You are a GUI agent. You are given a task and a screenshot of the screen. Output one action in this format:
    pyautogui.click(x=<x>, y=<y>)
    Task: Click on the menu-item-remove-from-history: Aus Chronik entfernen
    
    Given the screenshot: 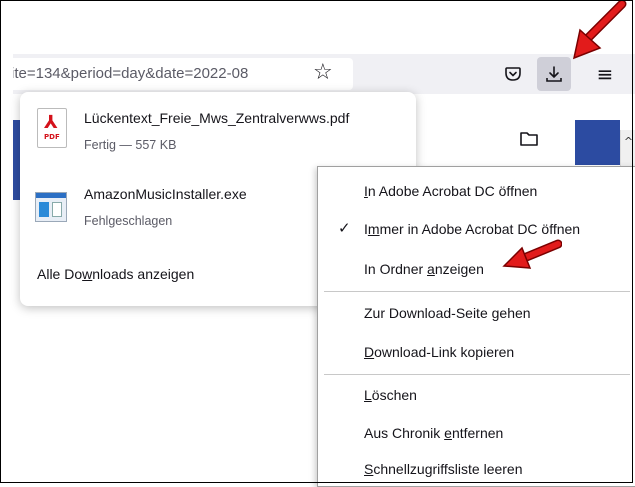 What is the action you would take?
    pyautogui.click(x=433, y=433)
    